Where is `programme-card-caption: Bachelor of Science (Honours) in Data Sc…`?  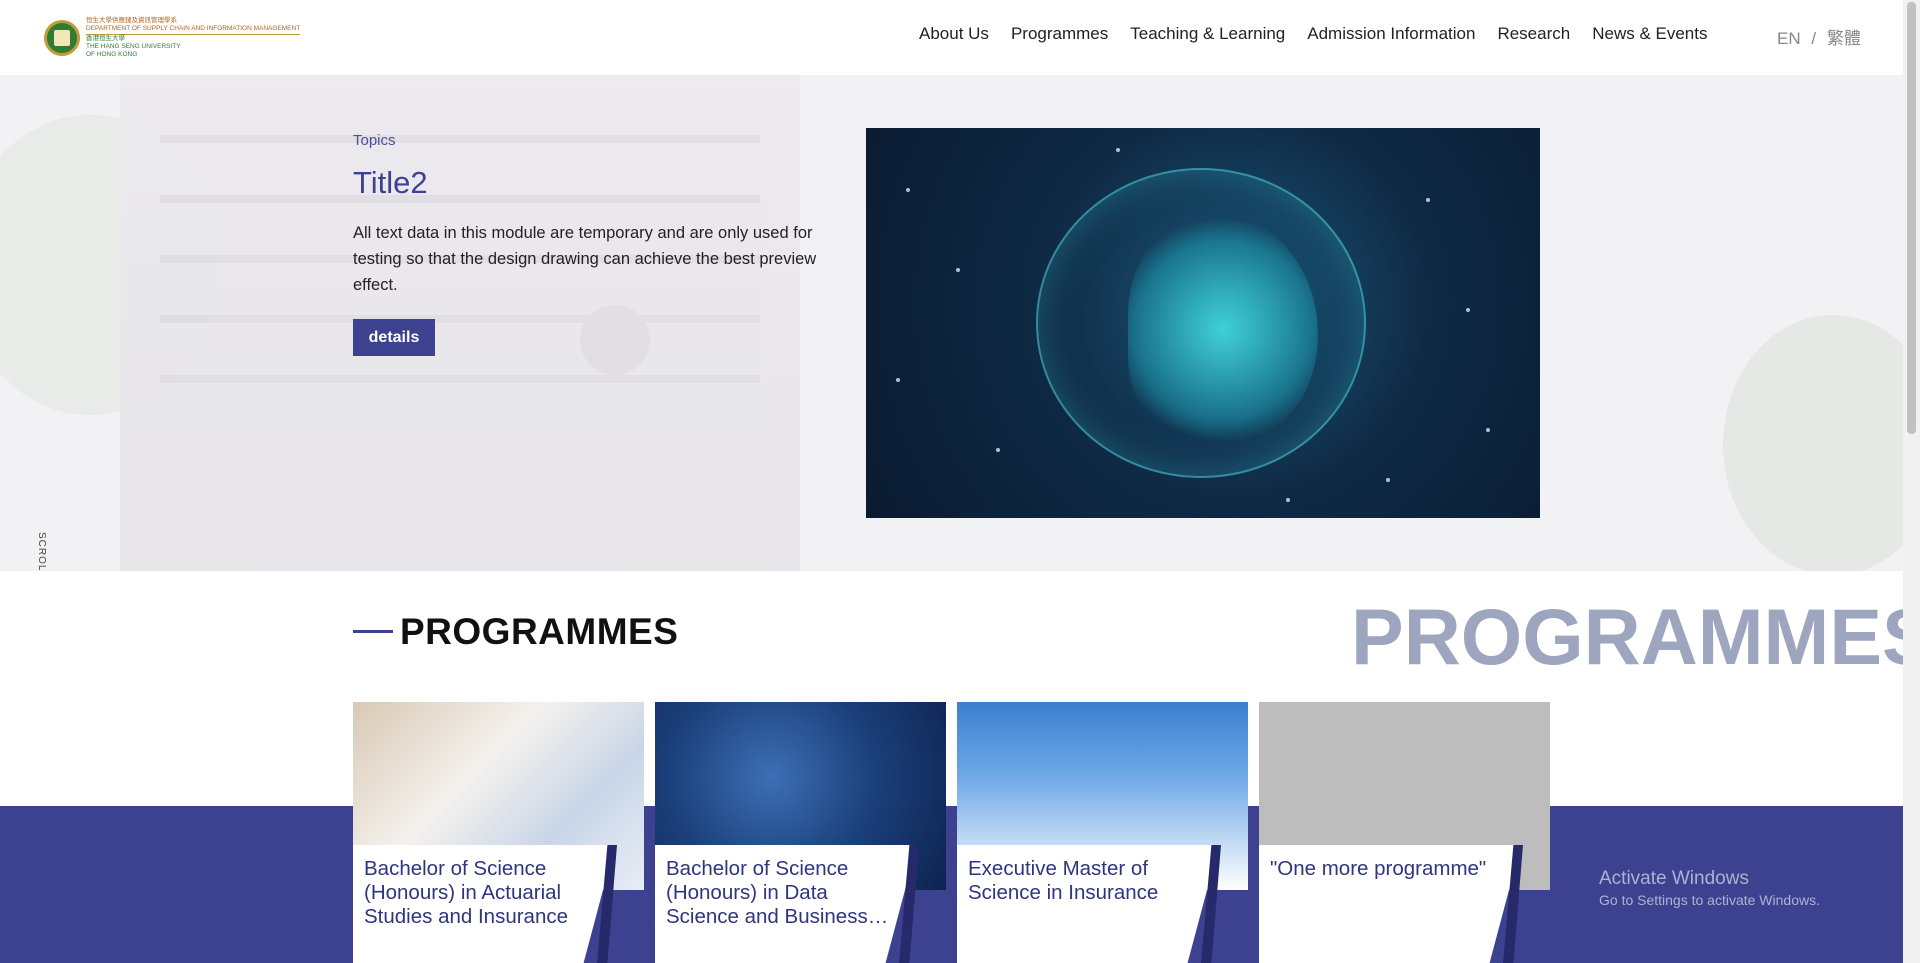
programme-card-caption: Bachelor of Science (Honours) in Data Sc… is located at coordinates (786, 904).